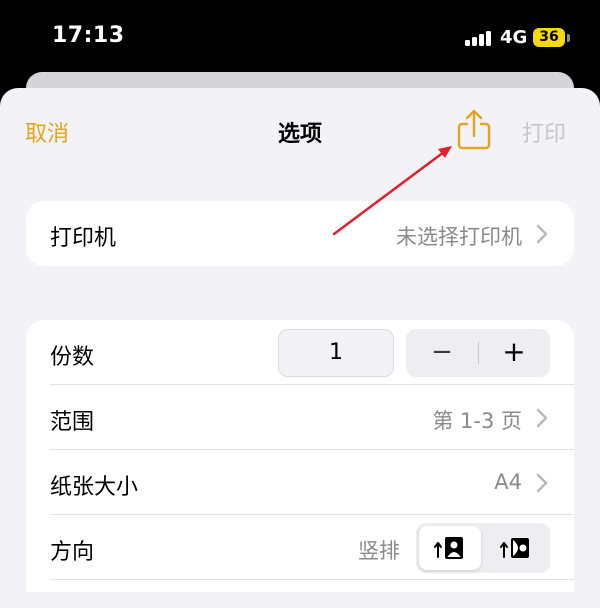 This screenshot has width=600, height=608. Describe the element at coordinates (47, 132) in the screenshot. I see `cancel-button: 取消` at that location.